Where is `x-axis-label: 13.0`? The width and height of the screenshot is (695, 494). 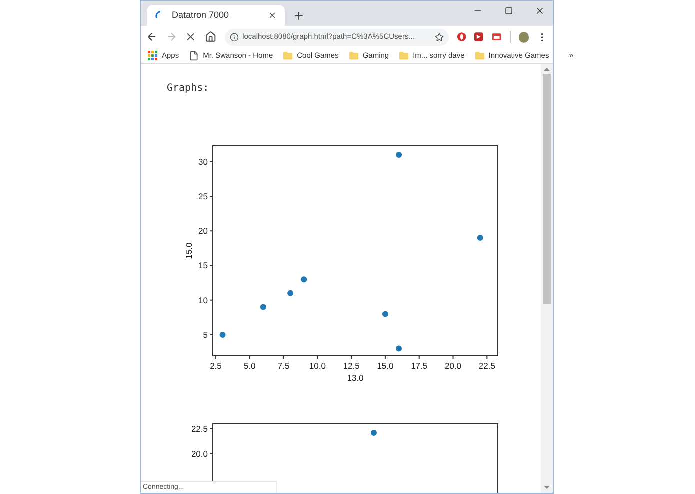
x-axis-label: 13.0 is located at coordinates (355, 378).